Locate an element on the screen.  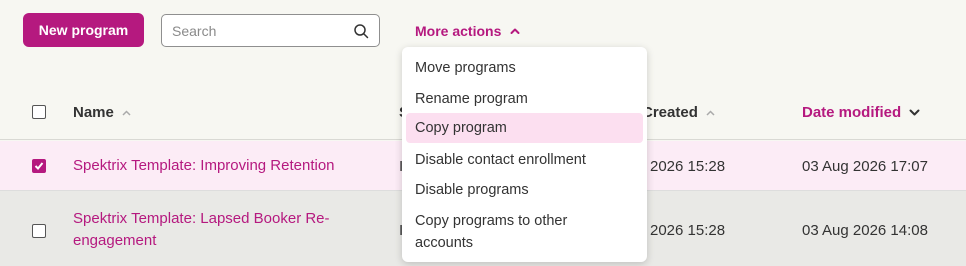
chevron-up-icon is located at coordinates (515, 31).